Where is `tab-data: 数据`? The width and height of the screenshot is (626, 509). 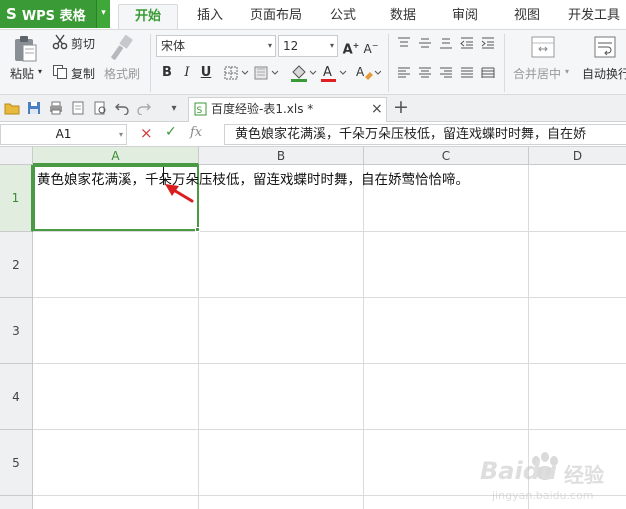 tab-data: 数据 is located at coordinates (403, 17).